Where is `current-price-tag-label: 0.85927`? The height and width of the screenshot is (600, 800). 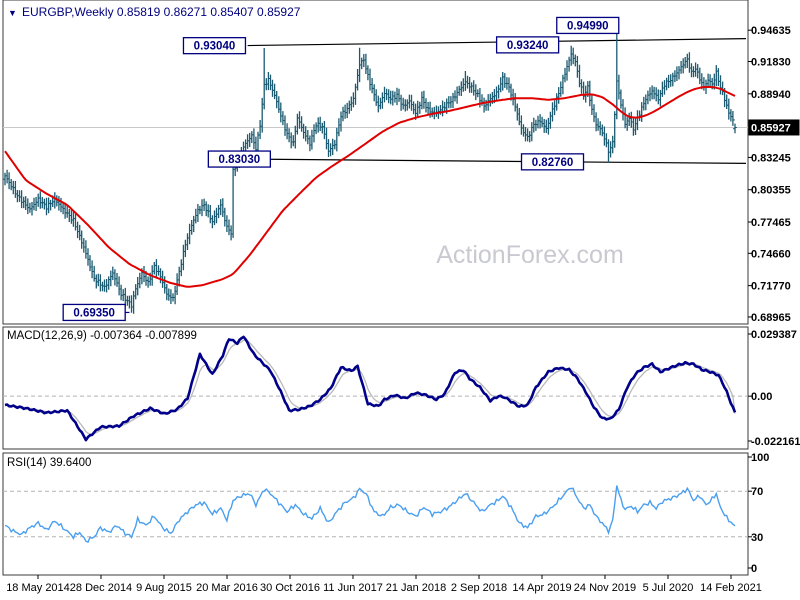 current-price-tag-label: 0.85927 is located at coordinates (771, 128).